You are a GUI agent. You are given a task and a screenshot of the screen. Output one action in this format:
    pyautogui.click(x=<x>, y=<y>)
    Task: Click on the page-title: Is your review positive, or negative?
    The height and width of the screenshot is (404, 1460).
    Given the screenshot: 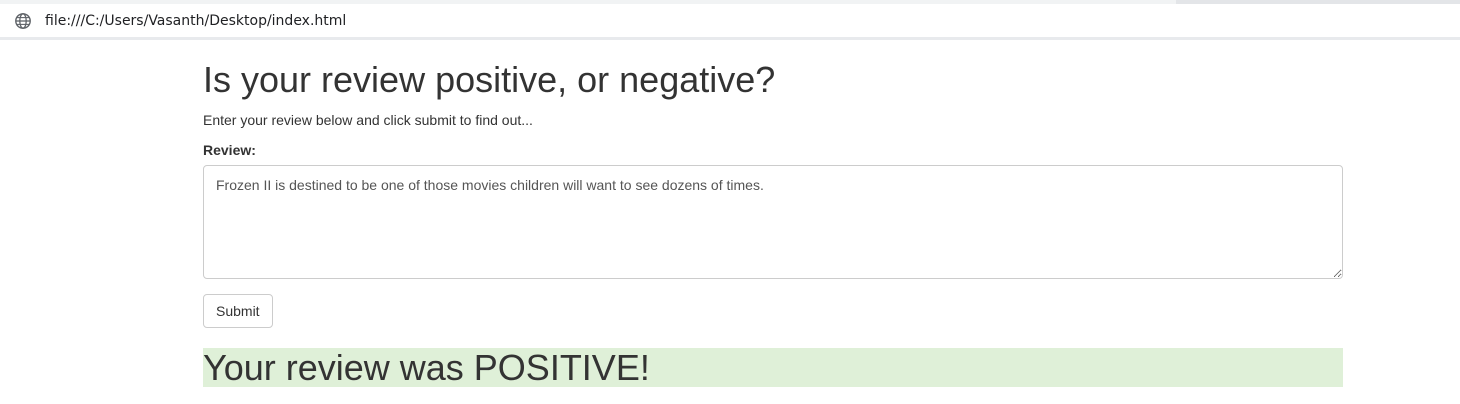 What is the action you would take?
    pyautogui.click(x=489, y=79)
    